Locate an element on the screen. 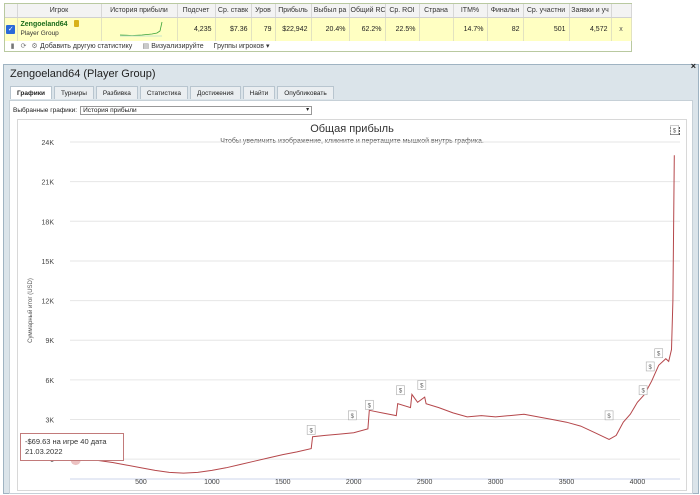 The height and width of the screenshot is (495, 700). player-cell: Zengoeland64 Player Group is located at coordinates (59, 29).